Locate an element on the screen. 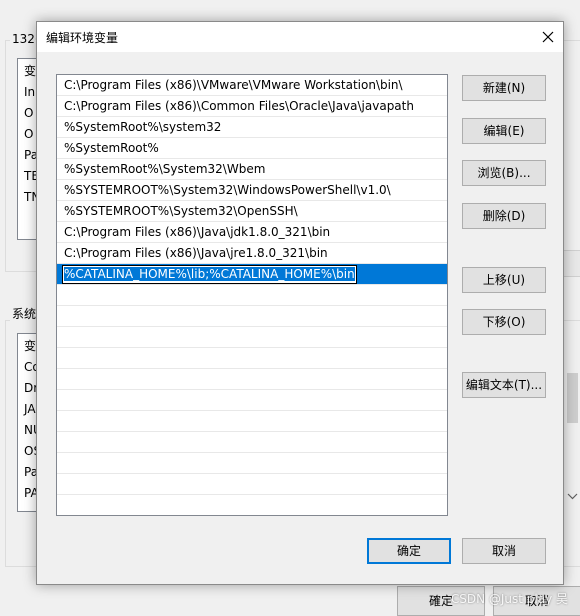 This screenshot has height=616, width=580. move-up-button: 上移(U) is located at coordinates (504, 280).